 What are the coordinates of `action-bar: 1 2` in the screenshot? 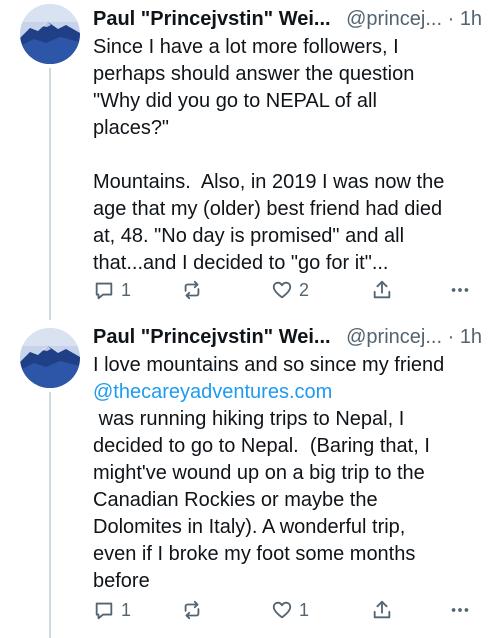 It's located at (285, 290).